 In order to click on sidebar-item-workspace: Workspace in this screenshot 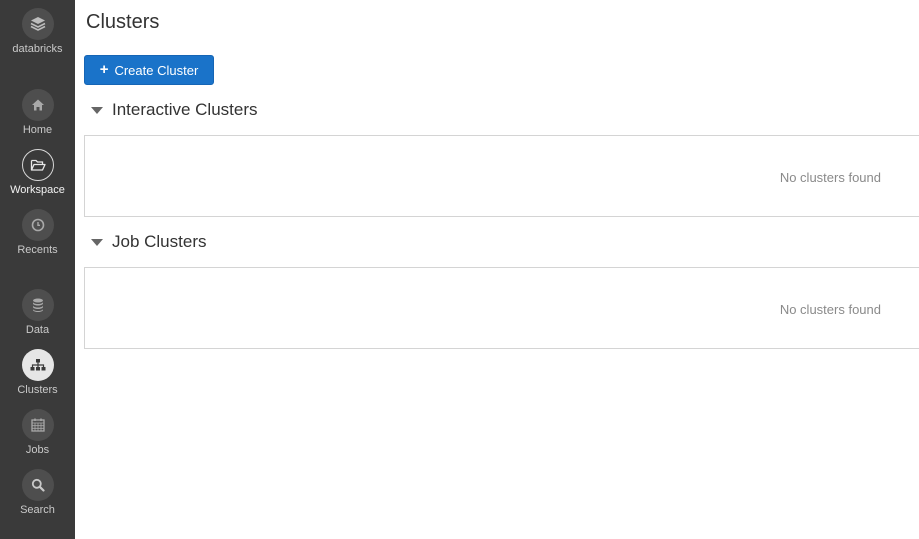, I will do `click(37, 173)`.